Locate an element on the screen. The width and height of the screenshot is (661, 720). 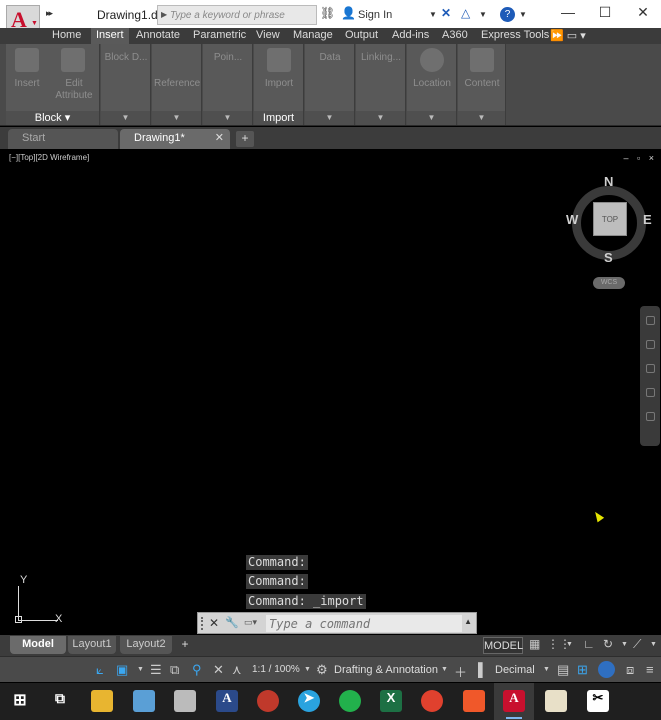
minimize-button: — is located at coordinates (568, 14).